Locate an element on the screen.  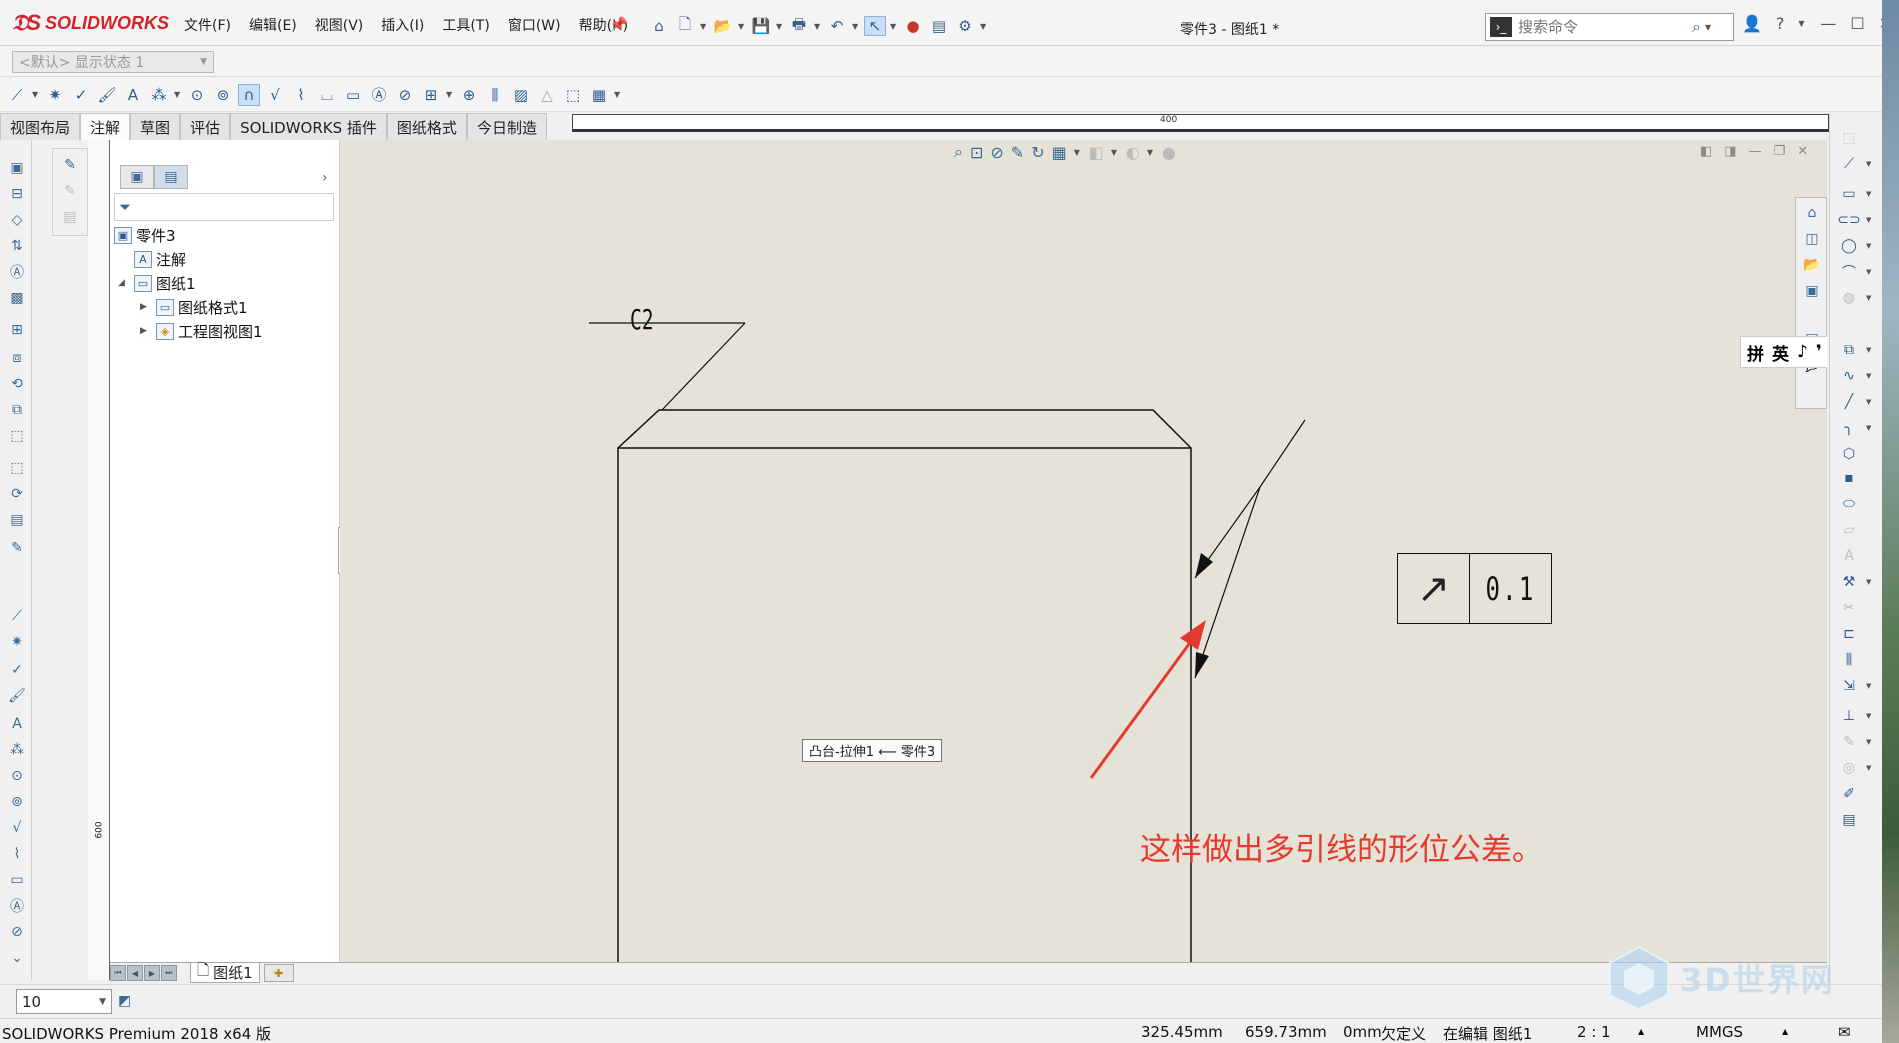
convert-entities-icon: ⊏ is located at coordinates (1849, 634).